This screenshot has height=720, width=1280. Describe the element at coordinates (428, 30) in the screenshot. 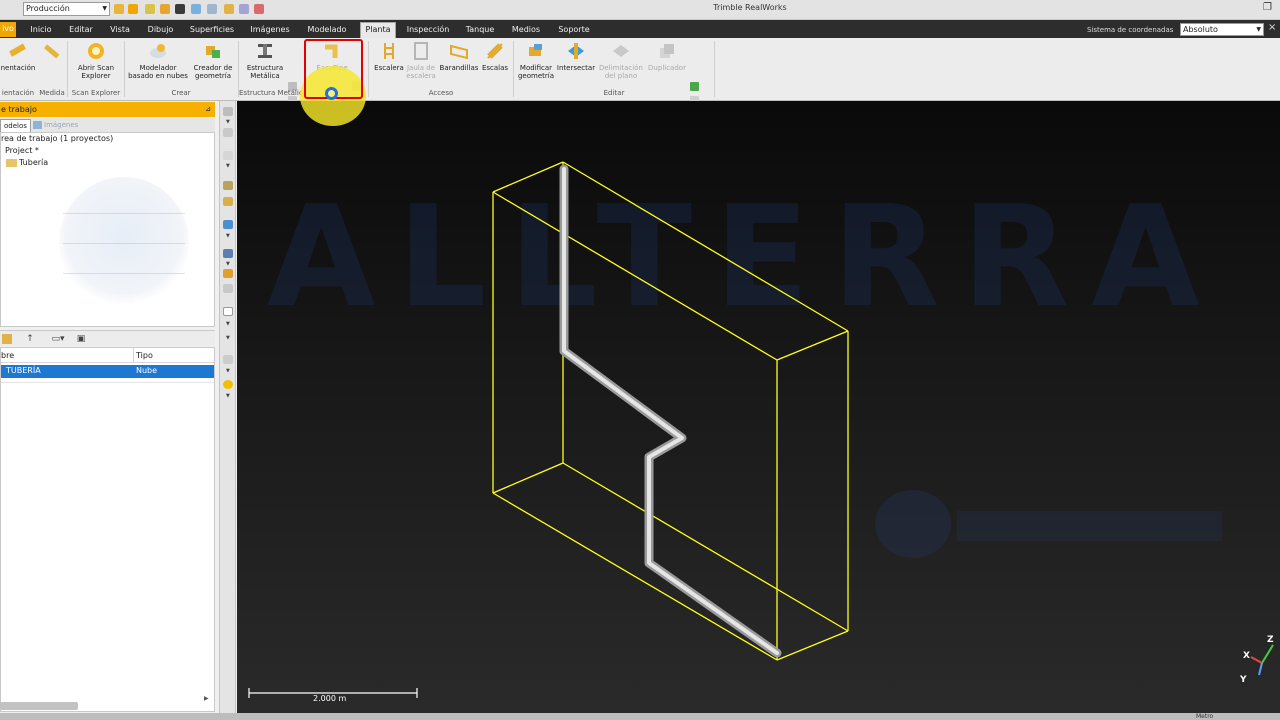

I see `tab-inspeccion: Inspección` at that location.